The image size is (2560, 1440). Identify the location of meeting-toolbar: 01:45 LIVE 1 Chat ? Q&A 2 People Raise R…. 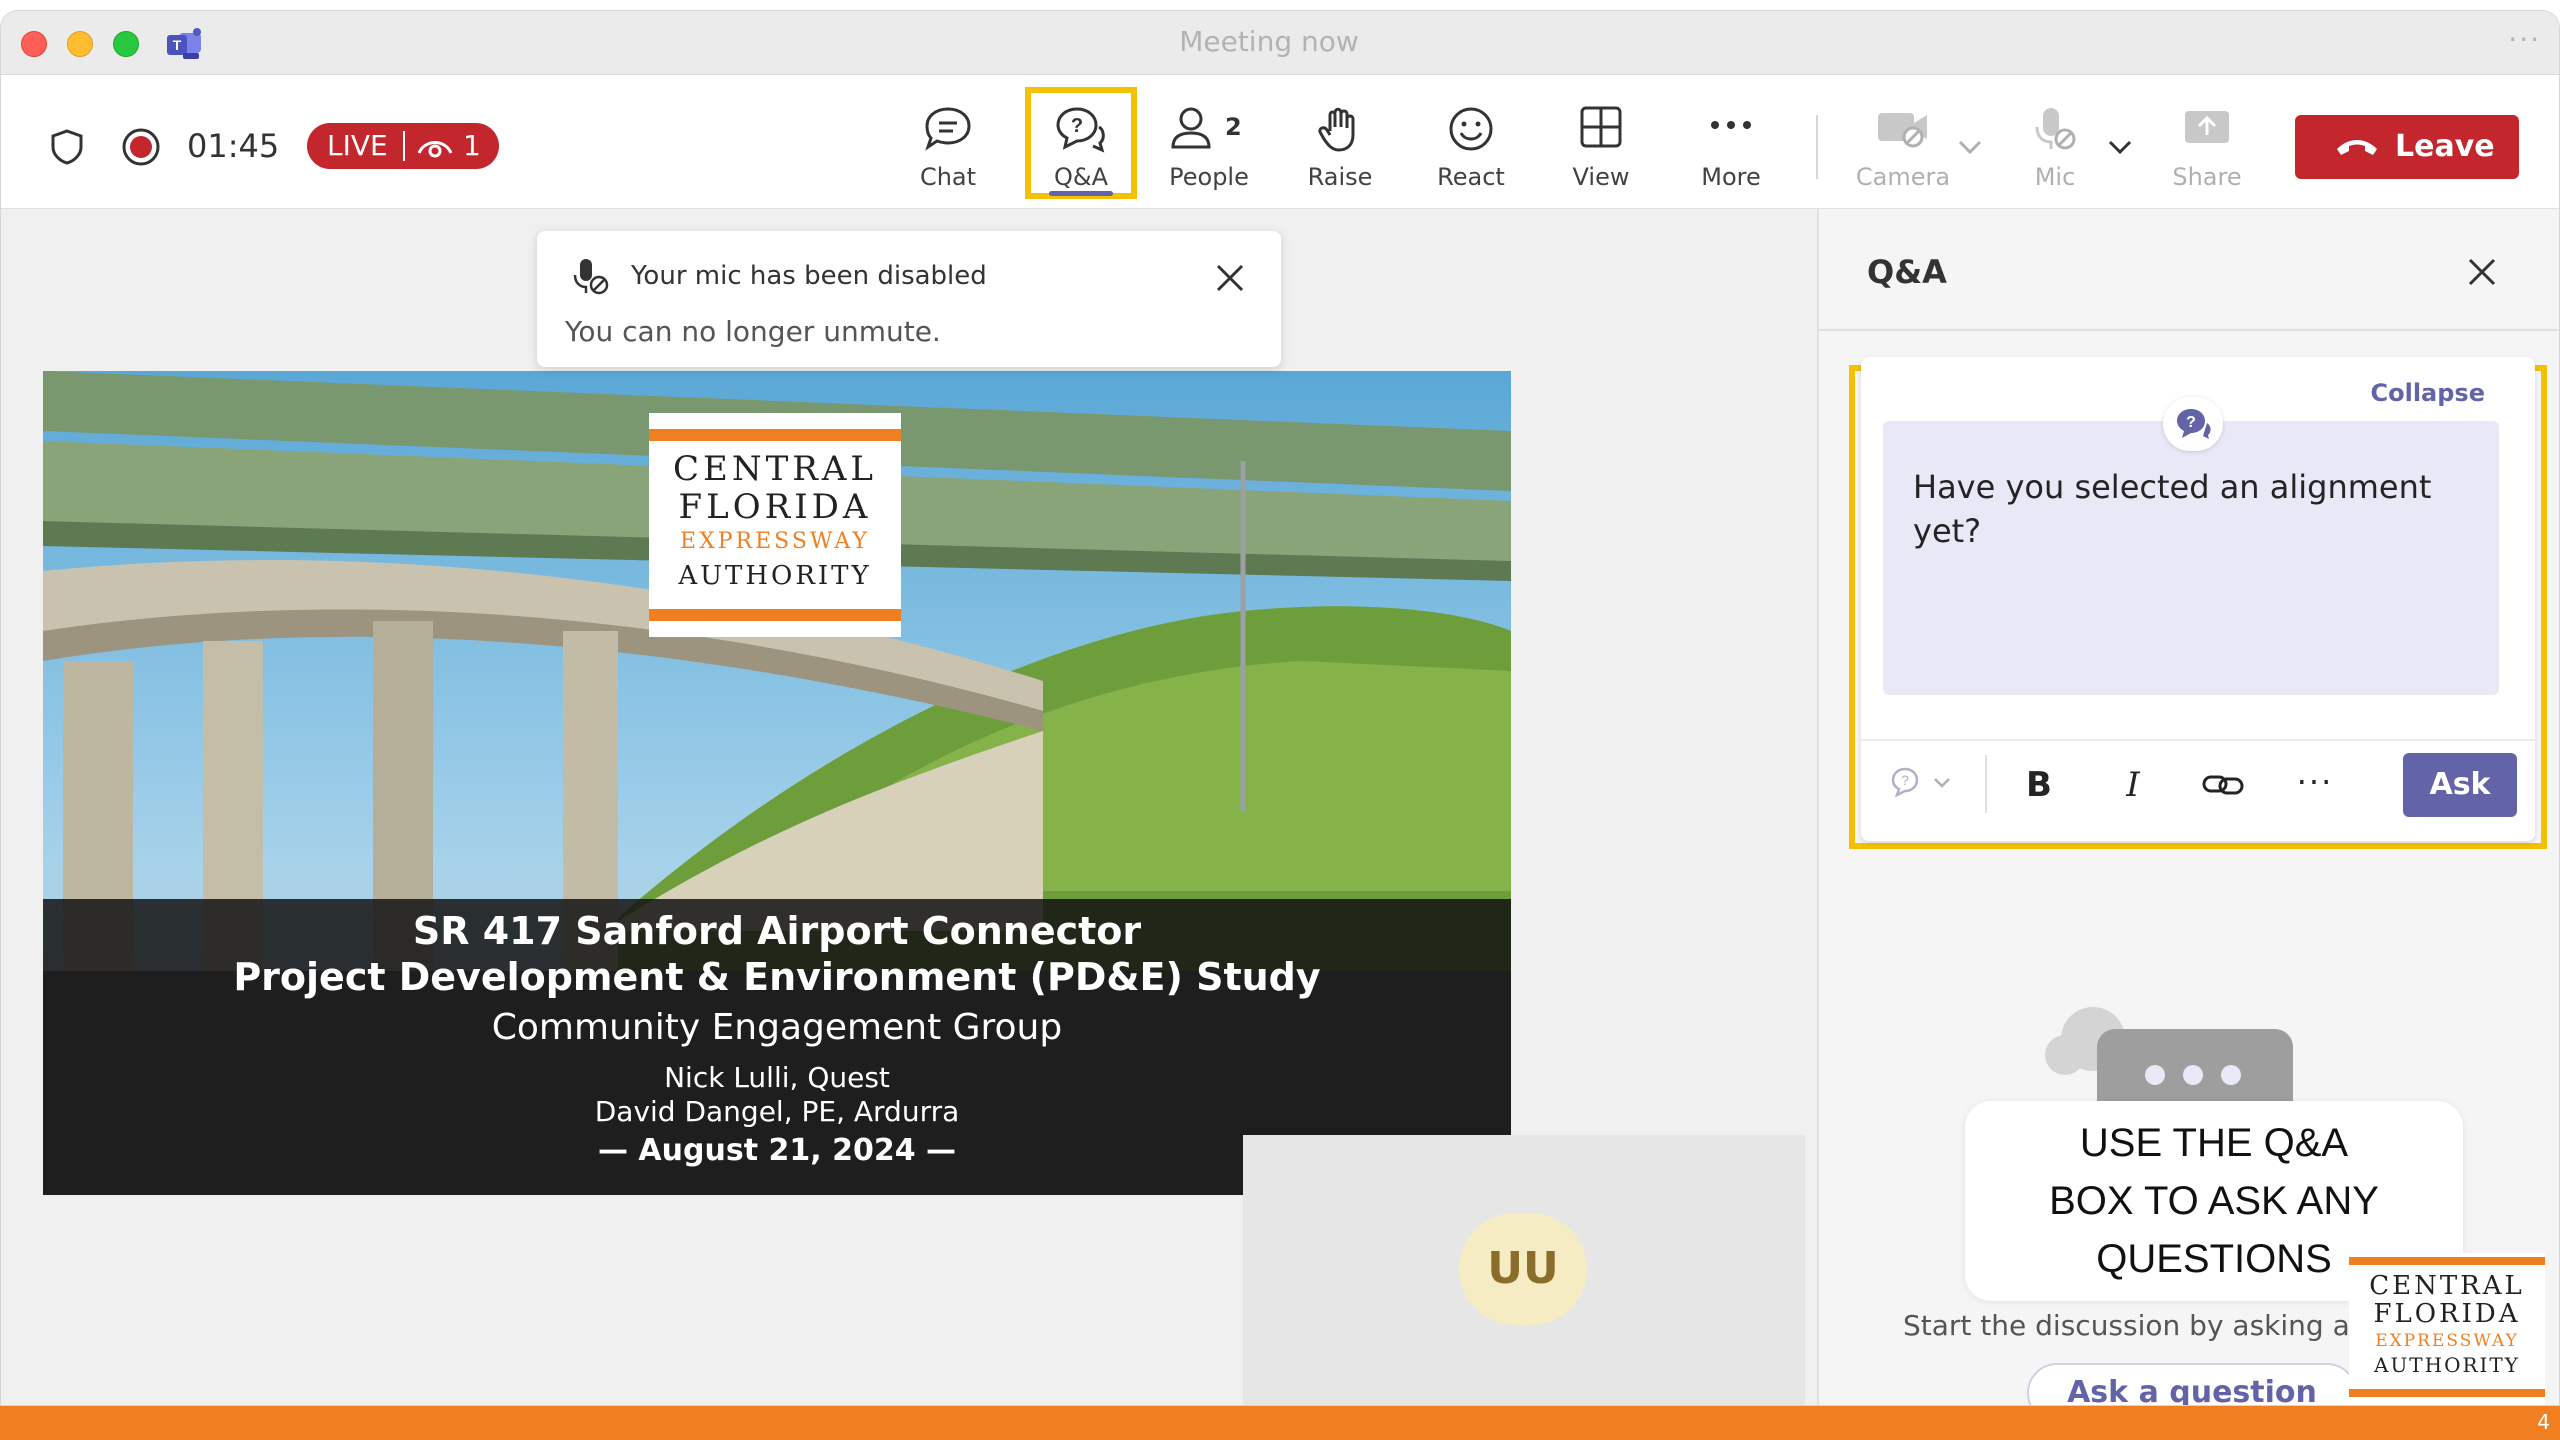
(1280, 142).